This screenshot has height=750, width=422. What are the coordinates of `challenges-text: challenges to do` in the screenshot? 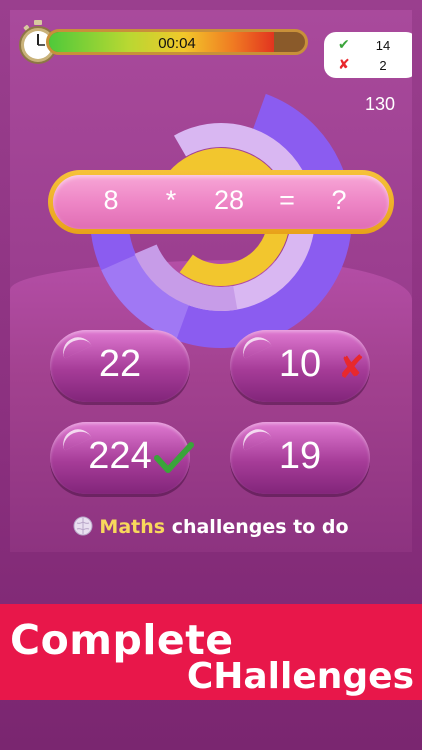 It's located at (257, 527).